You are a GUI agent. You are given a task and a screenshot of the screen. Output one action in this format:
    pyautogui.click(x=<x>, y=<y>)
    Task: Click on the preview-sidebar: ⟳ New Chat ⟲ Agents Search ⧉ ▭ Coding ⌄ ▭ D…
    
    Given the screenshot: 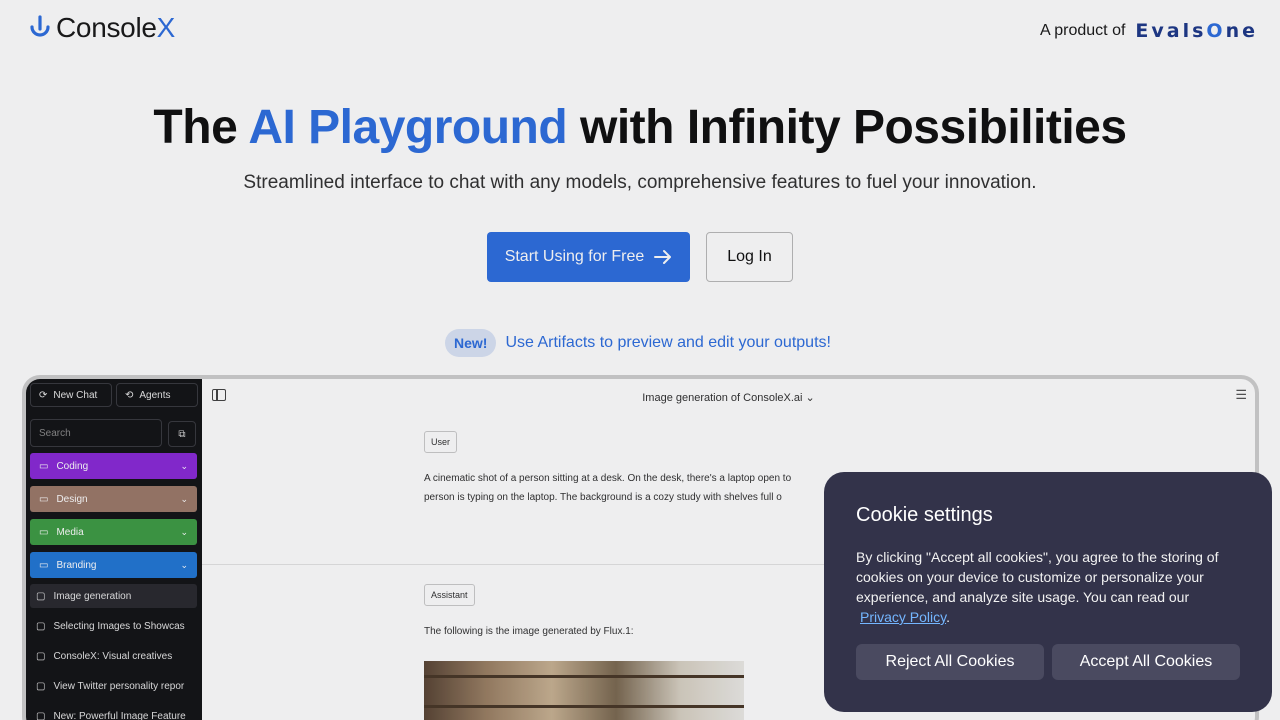 What is the action you would take?
    pyautogui.click(x=114, y=549)
    